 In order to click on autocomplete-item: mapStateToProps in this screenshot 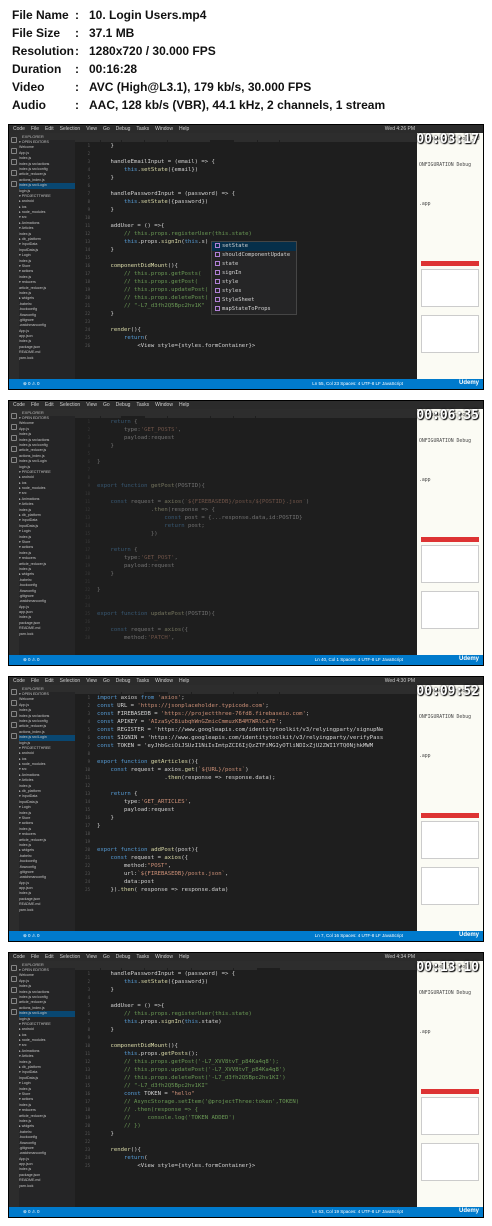, I will do `click(254, 309)`.